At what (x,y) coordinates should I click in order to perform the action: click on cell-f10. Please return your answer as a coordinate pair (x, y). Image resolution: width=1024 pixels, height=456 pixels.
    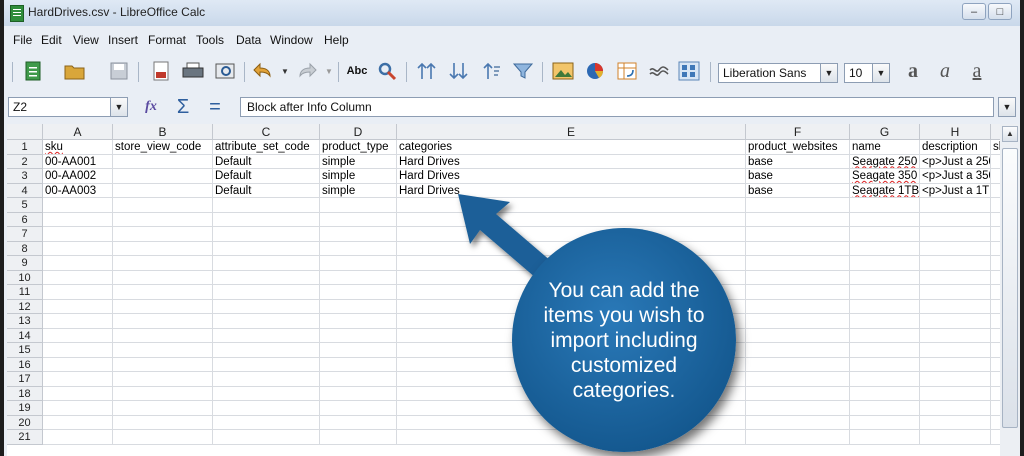
    Looking at the image, I should click on (798, 277).